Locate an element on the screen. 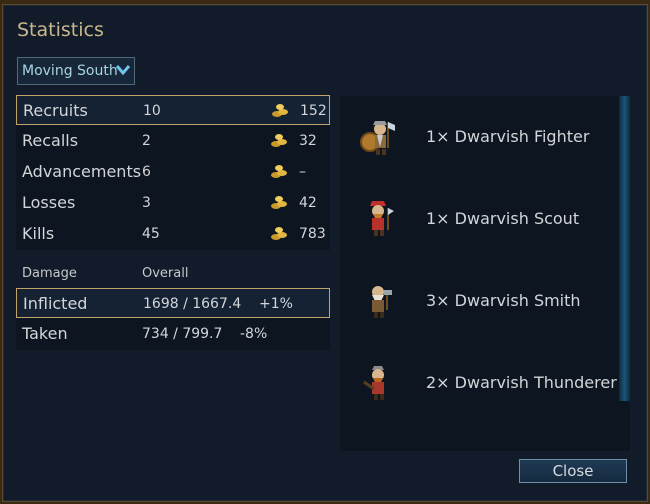 The width and height of the screenshot is (650, 504). stat-label: Advancements is located at coordinates (82, 171).